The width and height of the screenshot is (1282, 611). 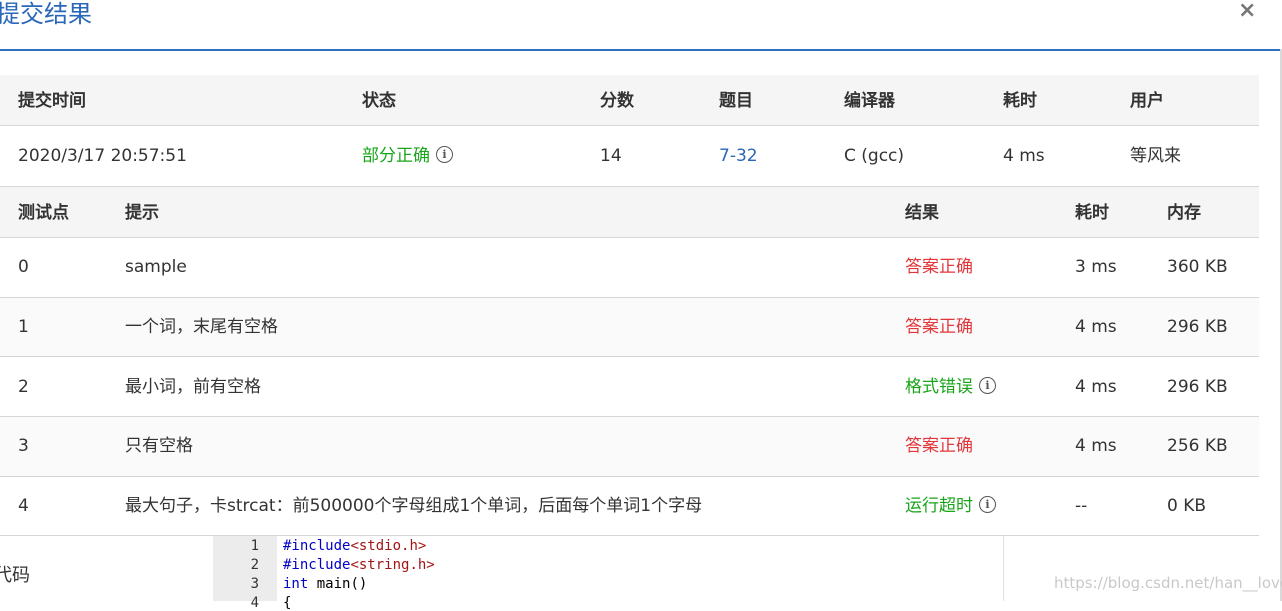 What do you see at coordinates (254, 546) in the screenshot?
I see `line-number: 1` at bounding box center [254, 546].